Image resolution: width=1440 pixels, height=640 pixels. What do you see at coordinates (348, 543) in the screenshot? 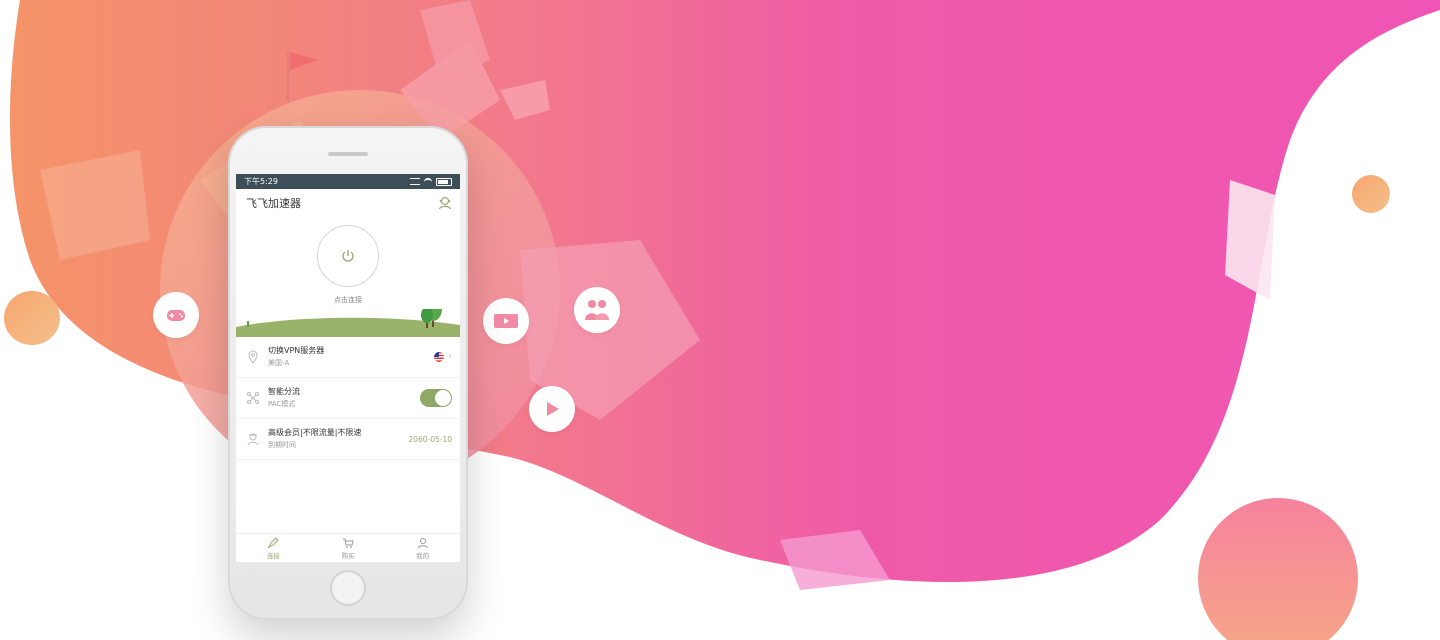
I see `cart-icon` at bounding box center [348, 543].